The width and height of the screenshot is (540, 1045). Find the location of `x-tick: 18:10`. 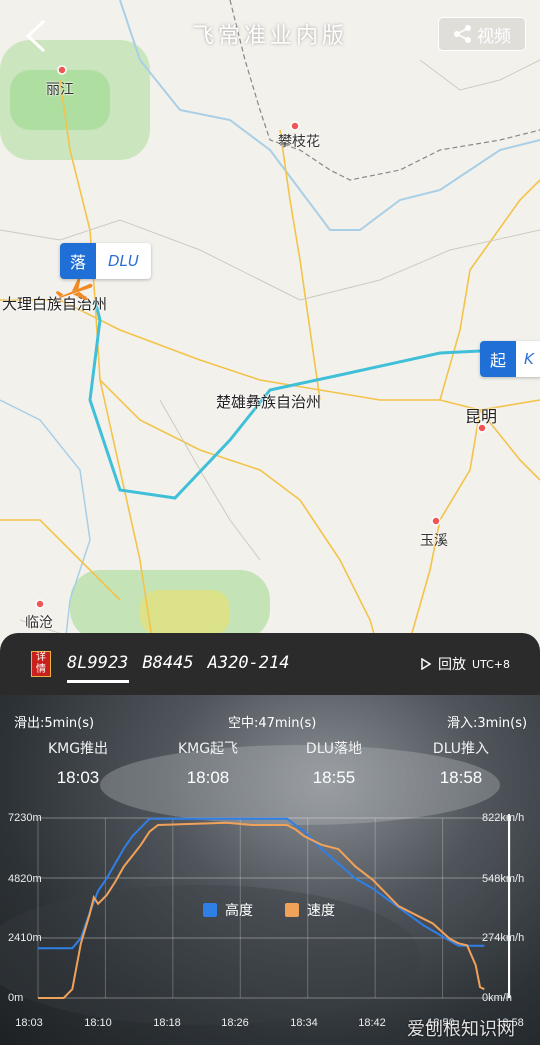

x-tick: 18:10 is located at coordinates (98, 1023).